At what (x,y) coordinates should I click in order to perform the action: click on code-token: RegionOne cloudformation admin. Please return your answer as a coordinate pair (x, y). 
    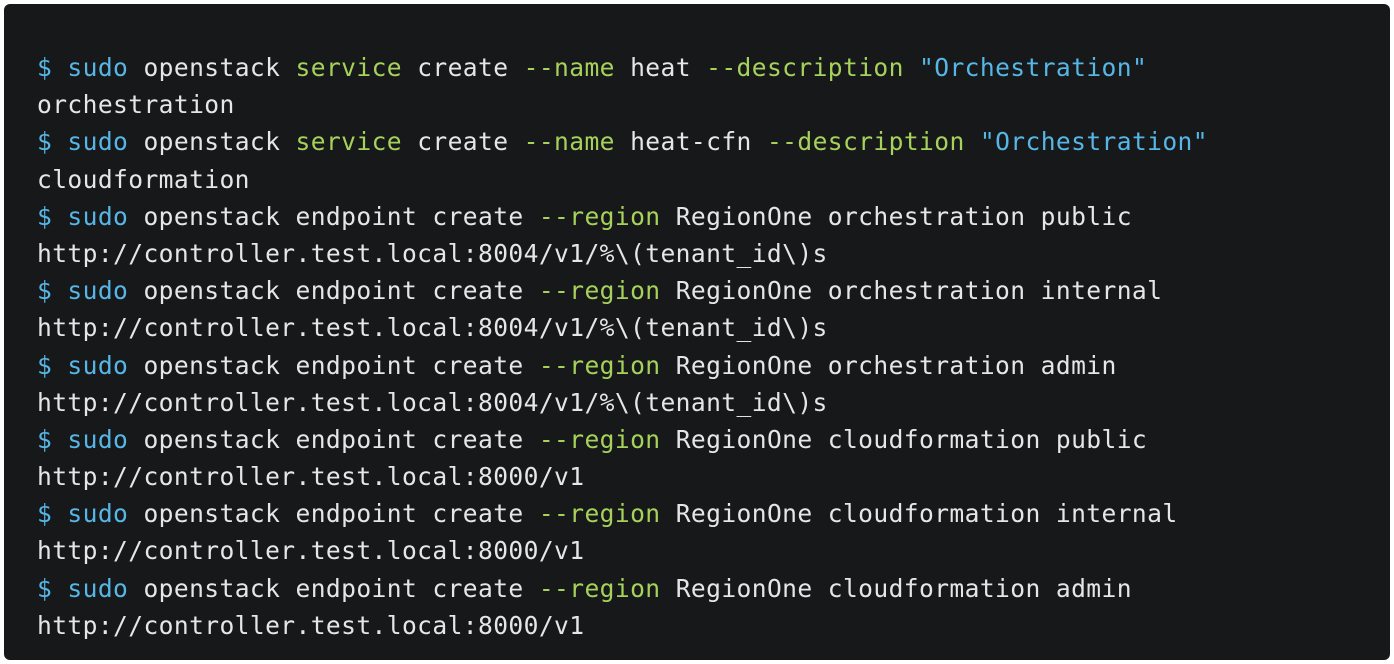
    Looking at the image, I should click on (896, 588).